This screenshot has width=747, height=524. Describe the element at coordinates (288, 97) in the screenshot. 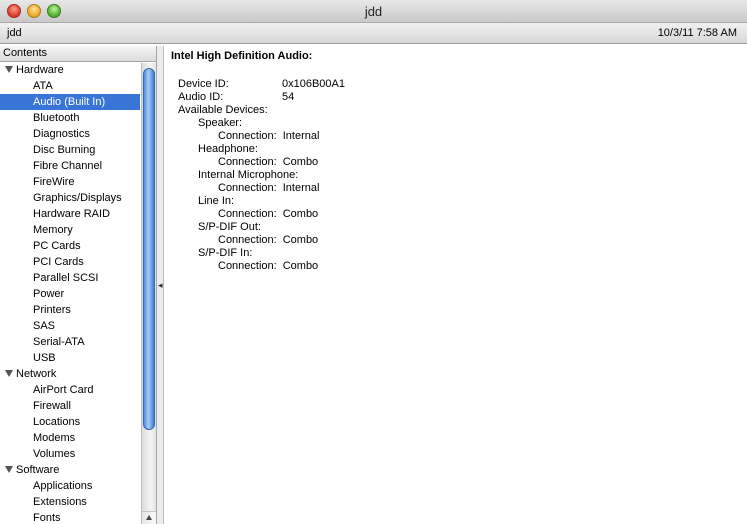

I see `audio-id-value: 54` at that location.